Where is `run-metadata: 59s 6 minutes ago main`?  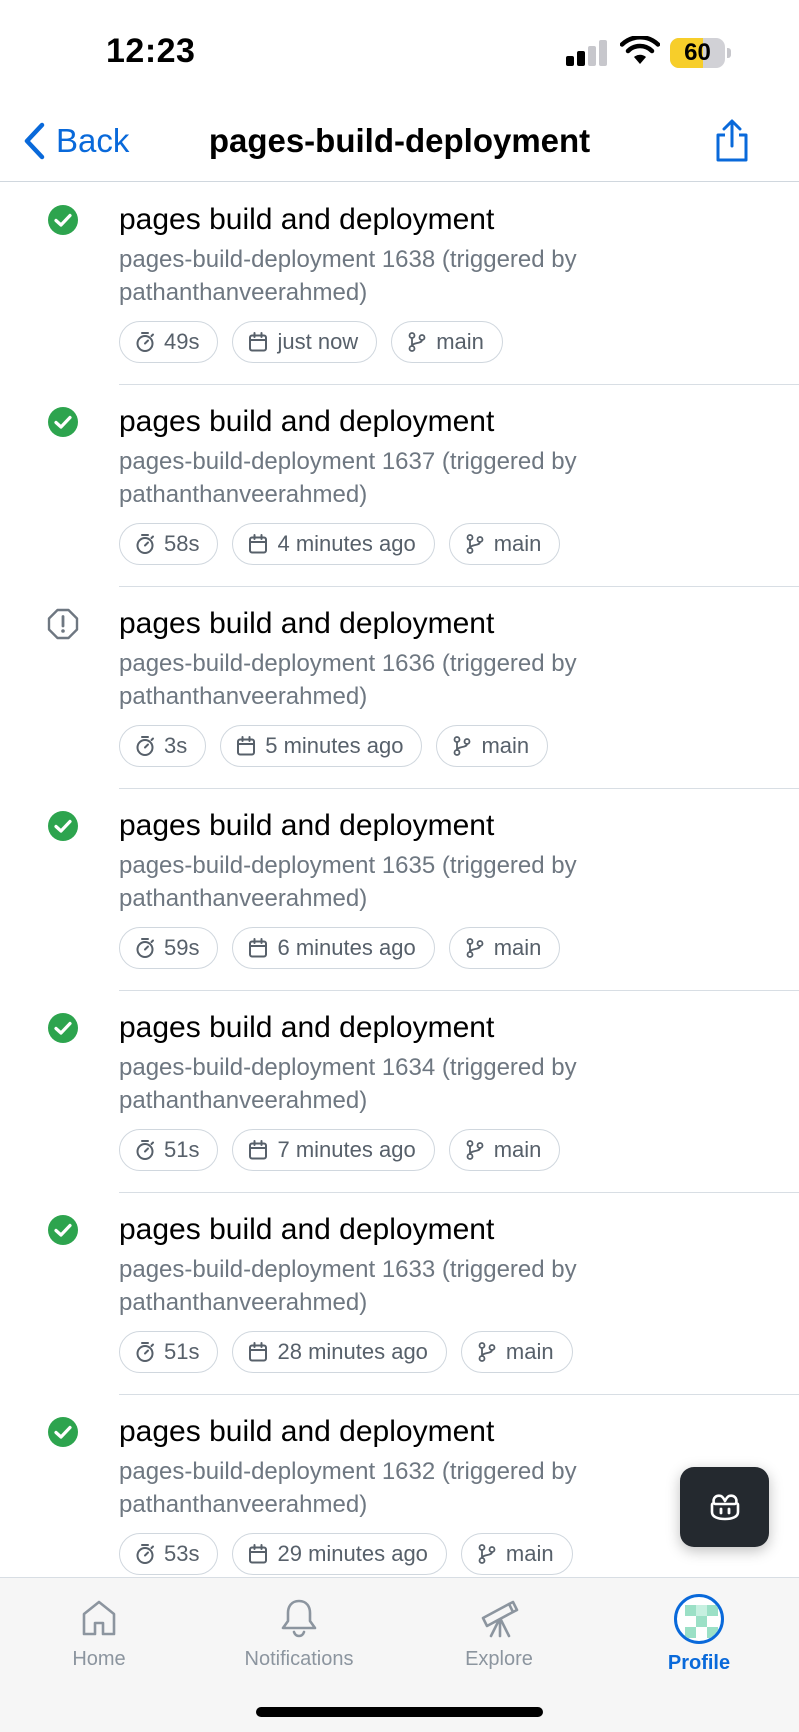
run-metadata: 59s 6 minutes ago main is located at coordinates (340, 948).